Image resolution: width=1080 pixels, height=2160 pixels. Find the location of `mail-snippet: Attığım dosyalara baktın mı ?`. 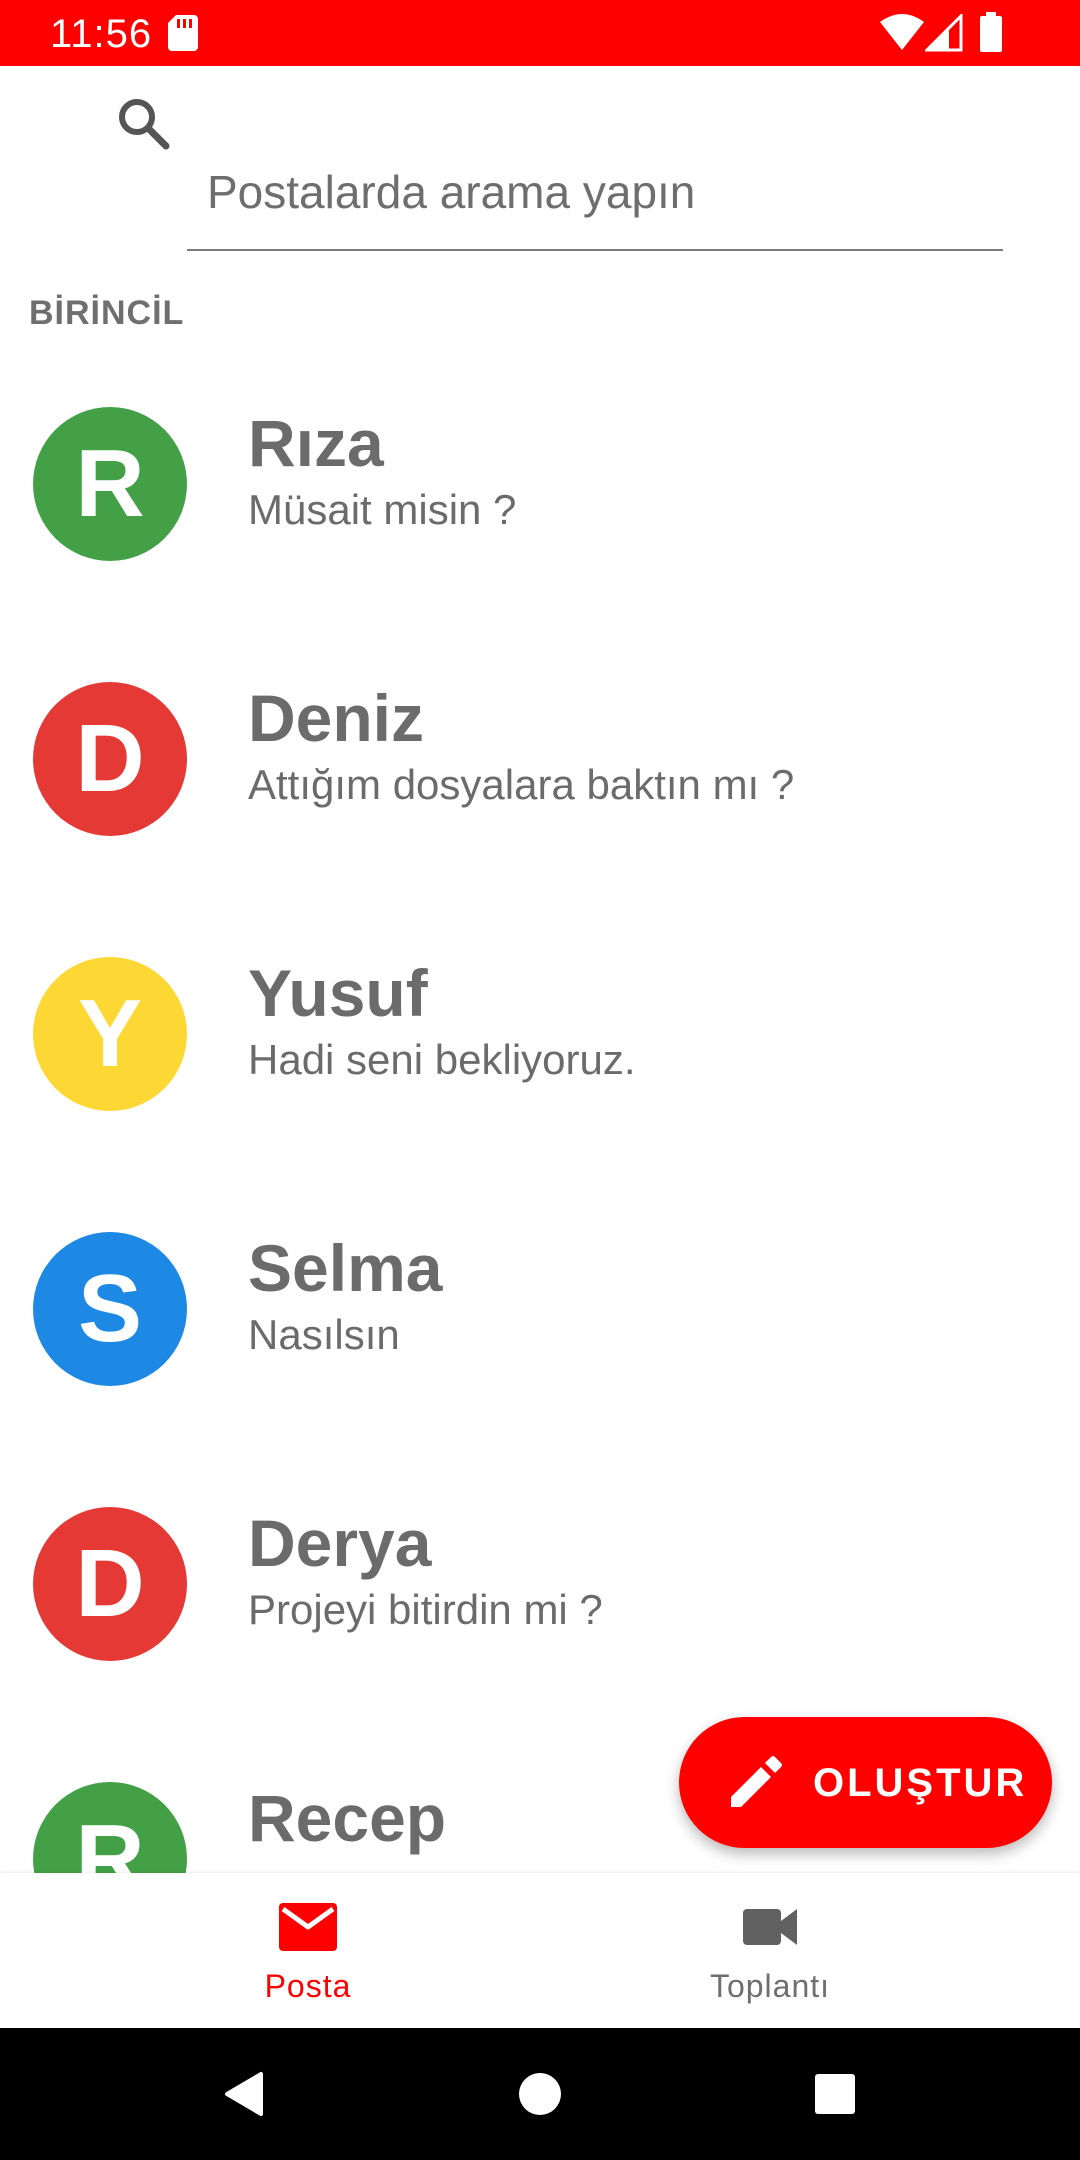

mail-snippet: Attığım dosyalara baktın mı ? is located at coordinates (521, 784).